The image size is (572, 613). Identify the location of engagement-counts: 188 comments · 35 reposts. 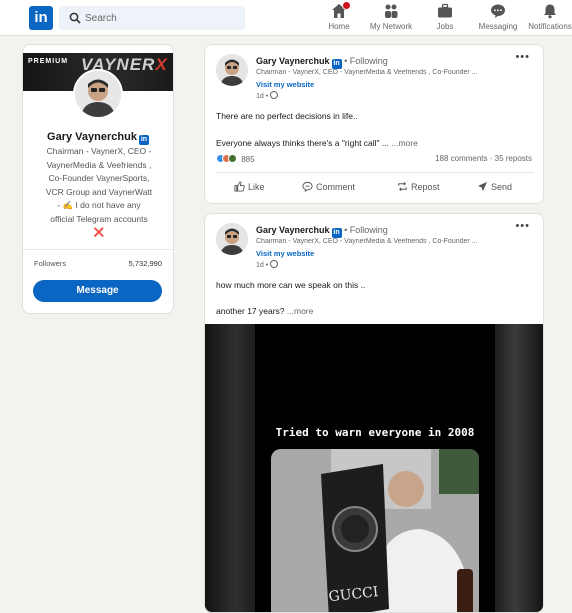
(483, 158).